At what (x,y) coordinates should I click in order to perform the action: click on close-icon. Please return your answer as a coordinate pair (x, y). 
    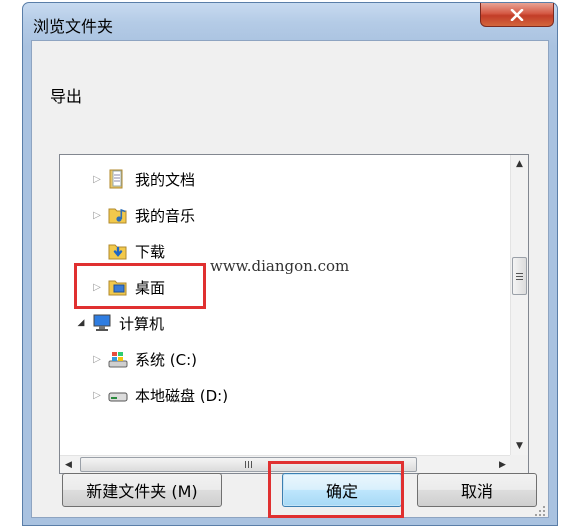
    Looking at the image, I should click on (517, 14).